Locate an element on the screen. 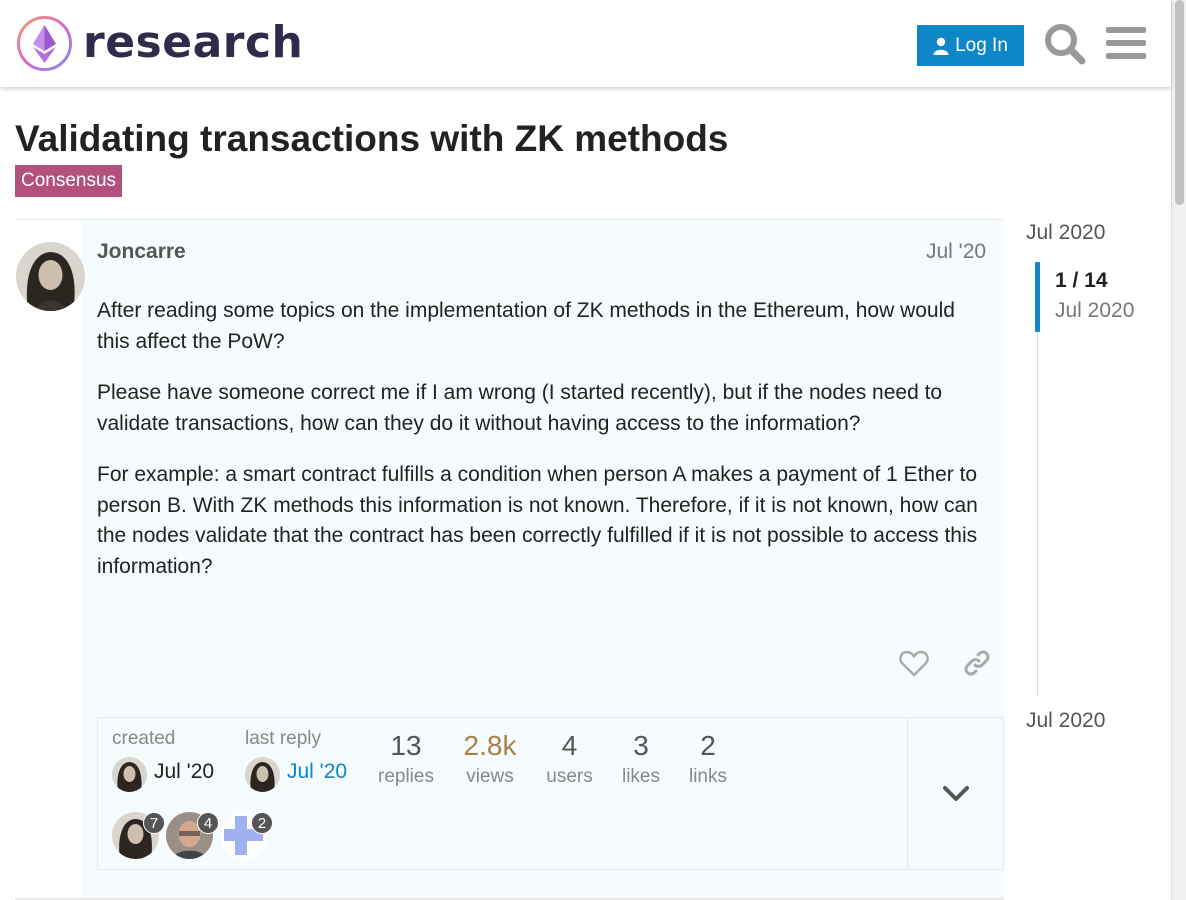  chevron-down-icon is located at coordinates (956, 793).